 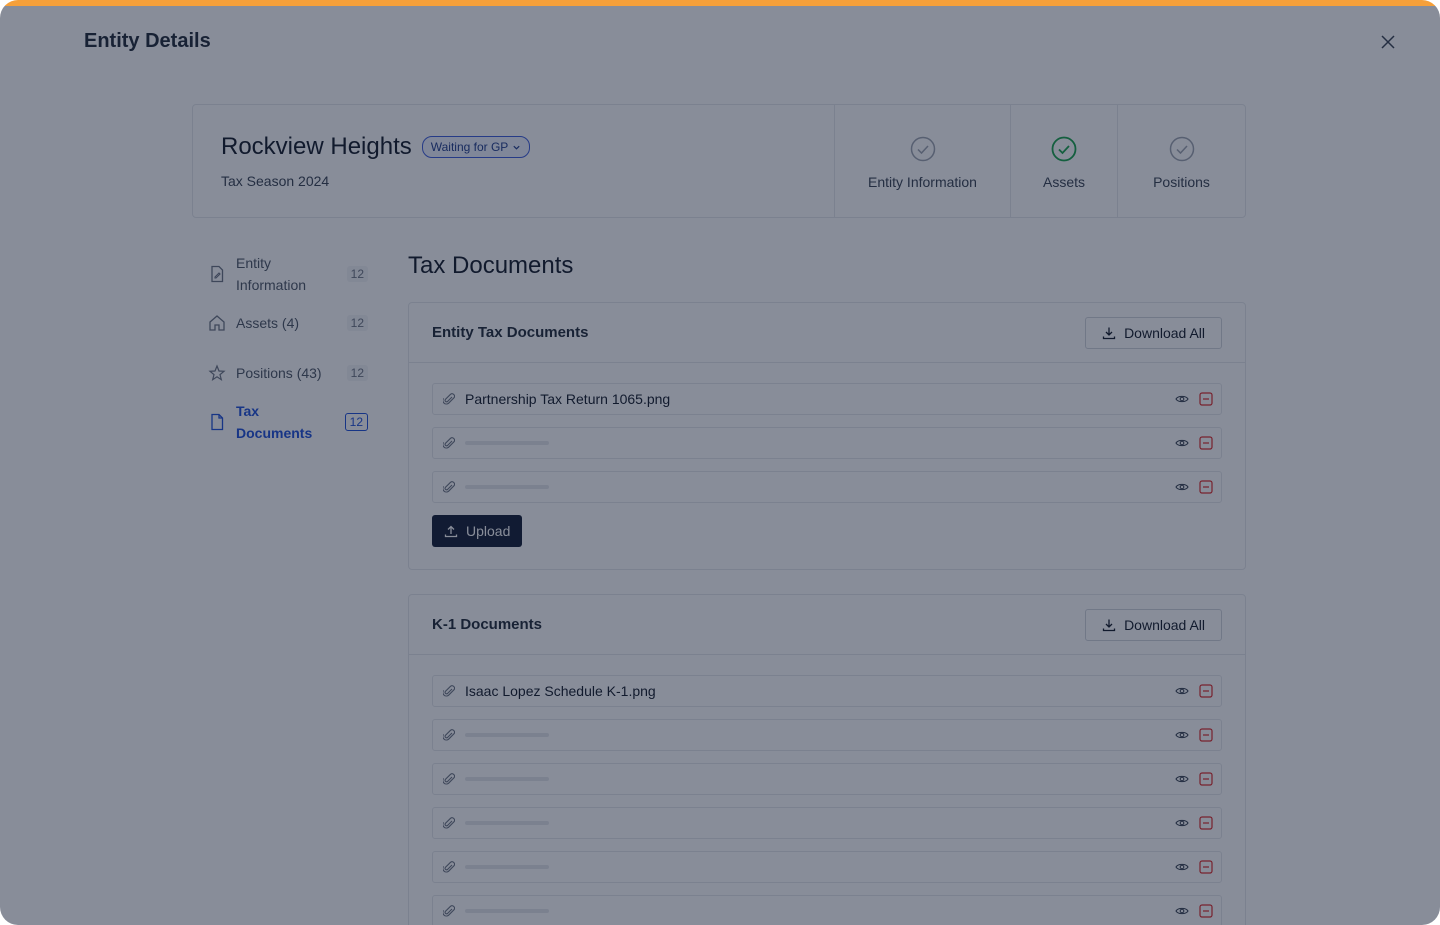 I want to click on file-row: Isaac Lopez Schedule K-1.png, so click(x=827, y=691).